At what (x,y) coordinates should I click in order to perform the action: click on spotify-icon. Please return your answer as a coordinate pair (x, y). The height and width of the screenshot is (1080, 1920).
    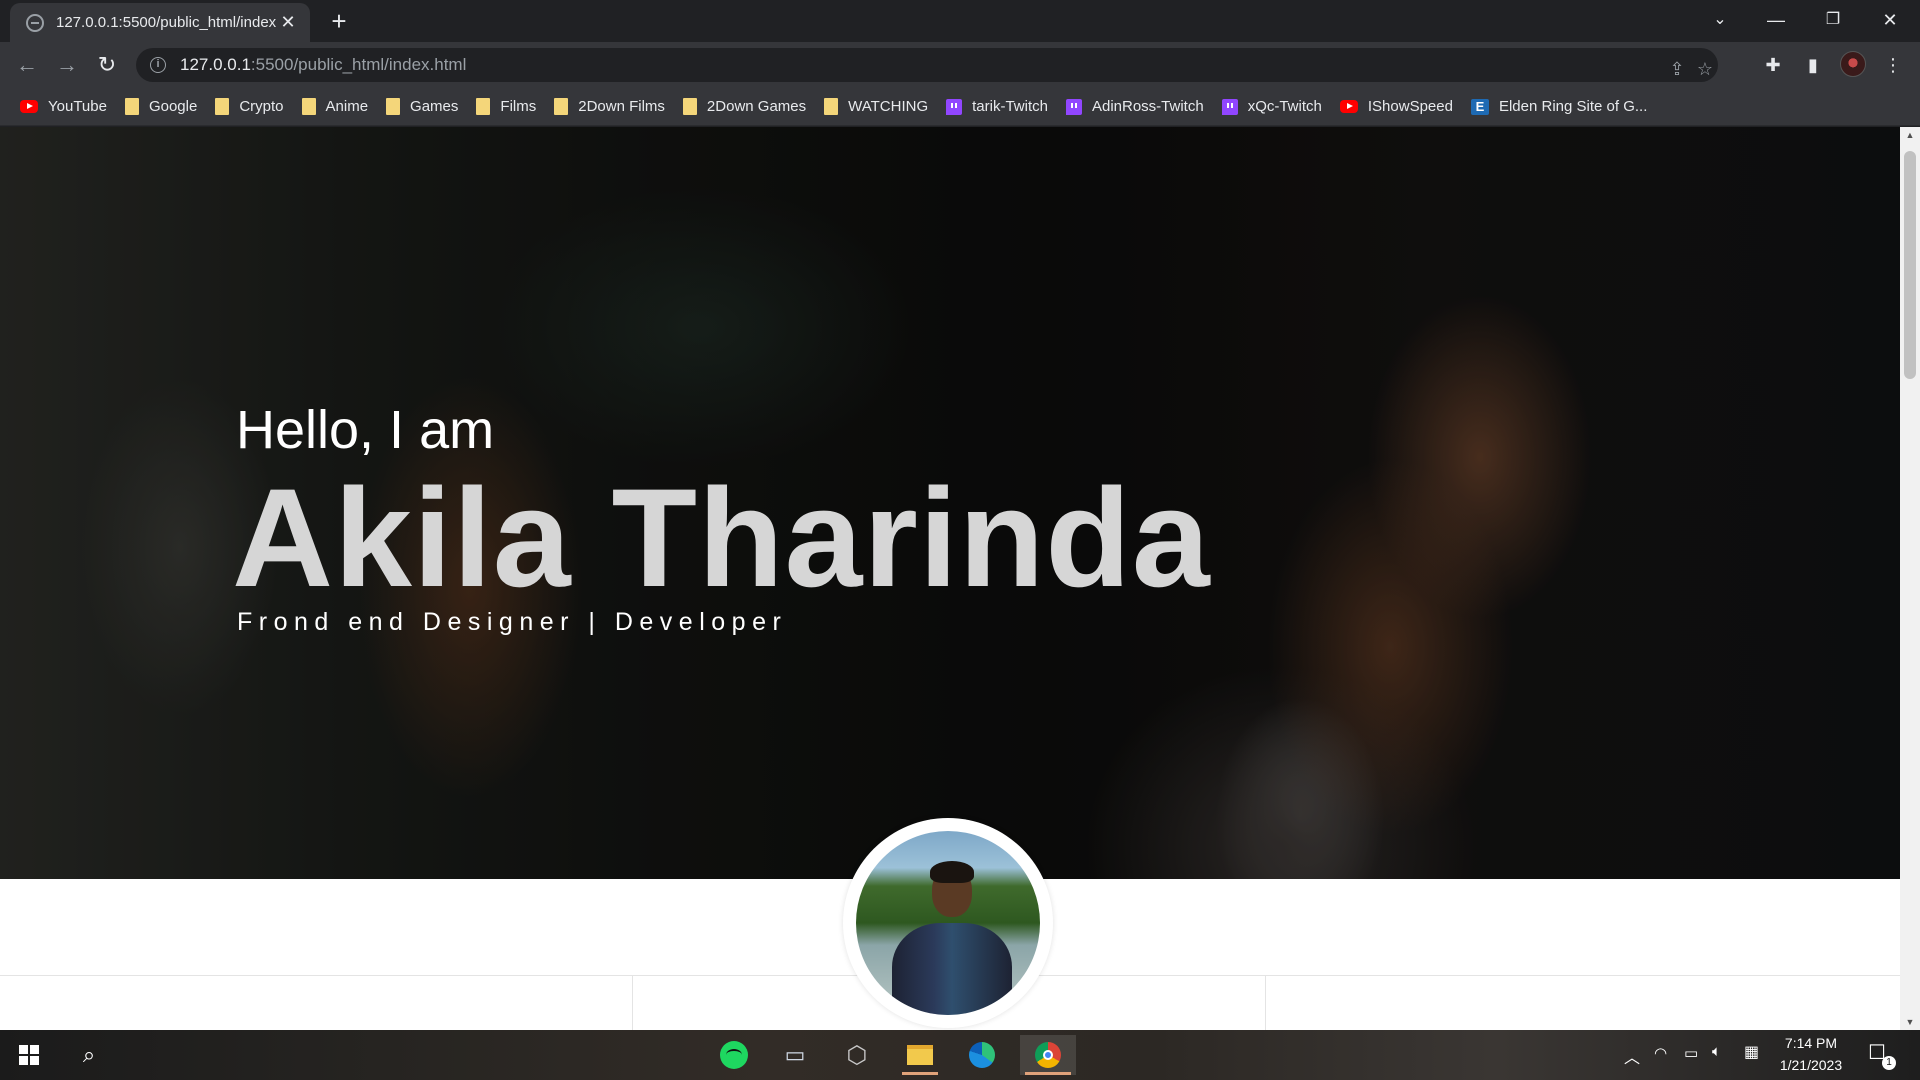
    Looking at the image, I should click on (734, 1055).